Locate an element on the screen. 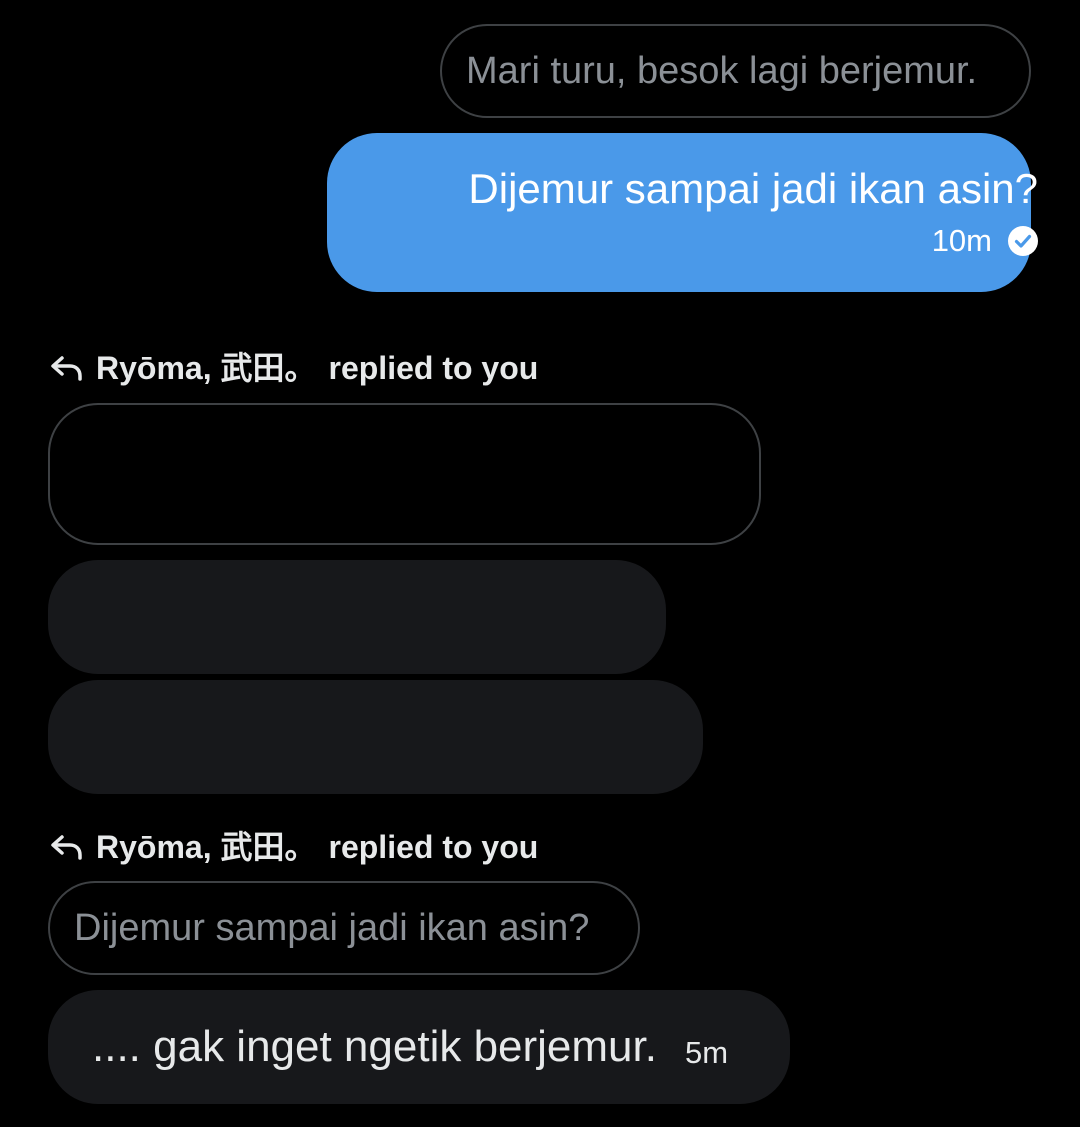 Image resolution: width=1080 pixels, height=1127 pixels. check-circle-icon is located at coordinates (1023, 240).